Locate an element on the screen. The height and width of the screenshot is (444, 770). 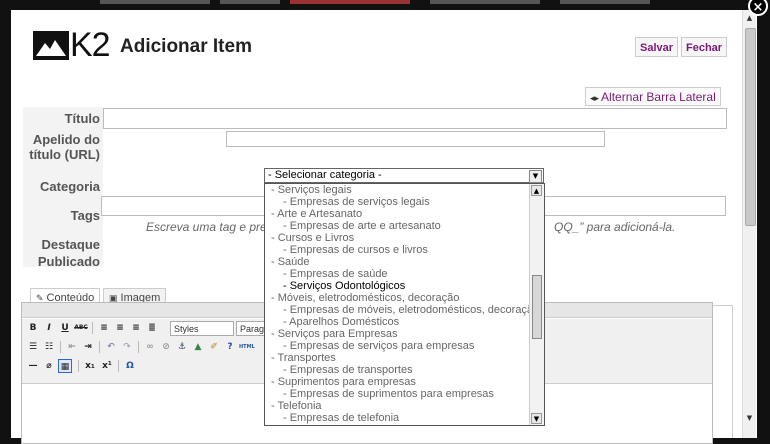
category-select-value: - Selecionar categoria - is located at coordinates (325, 175).